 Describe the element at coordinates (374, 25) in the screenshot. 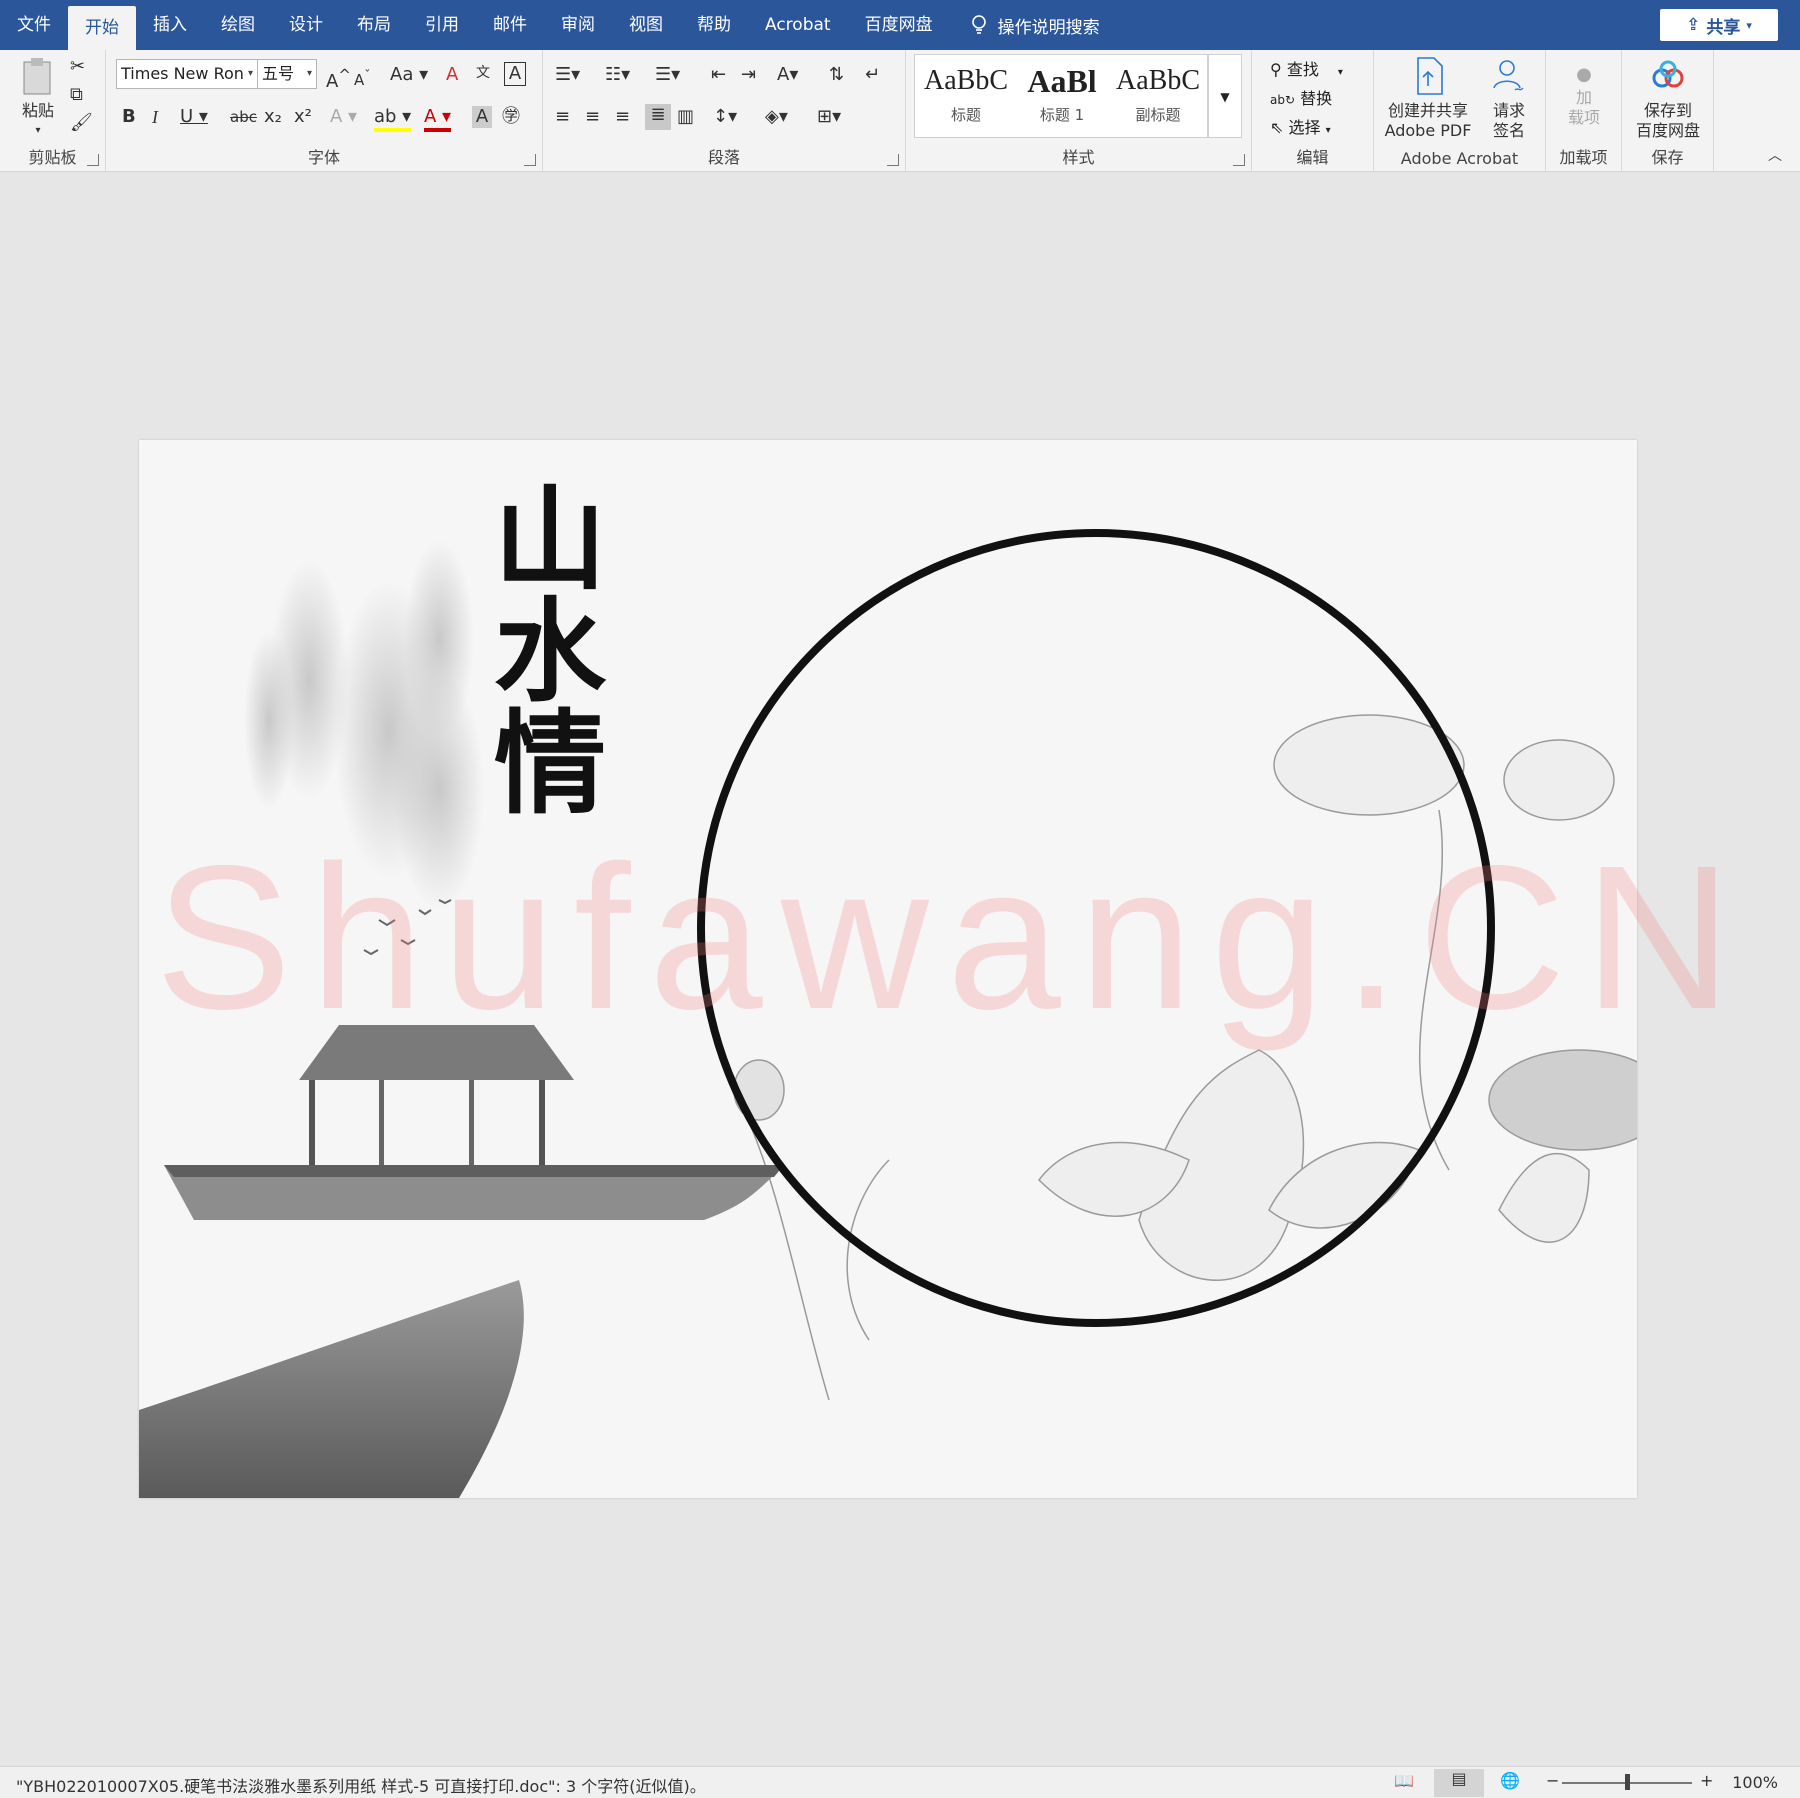

I see `tab-5: 布局` at that location.